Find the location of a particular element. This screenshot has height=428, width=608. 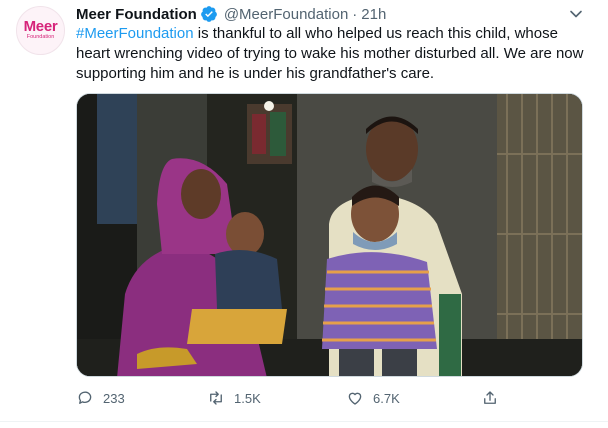

retweet-button: 1.5K is located at coordinates (234, 398).